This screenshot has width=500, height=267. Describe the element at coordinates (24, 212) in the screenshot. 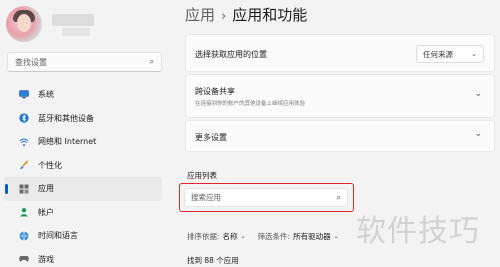

I see `account-icon` at that location.